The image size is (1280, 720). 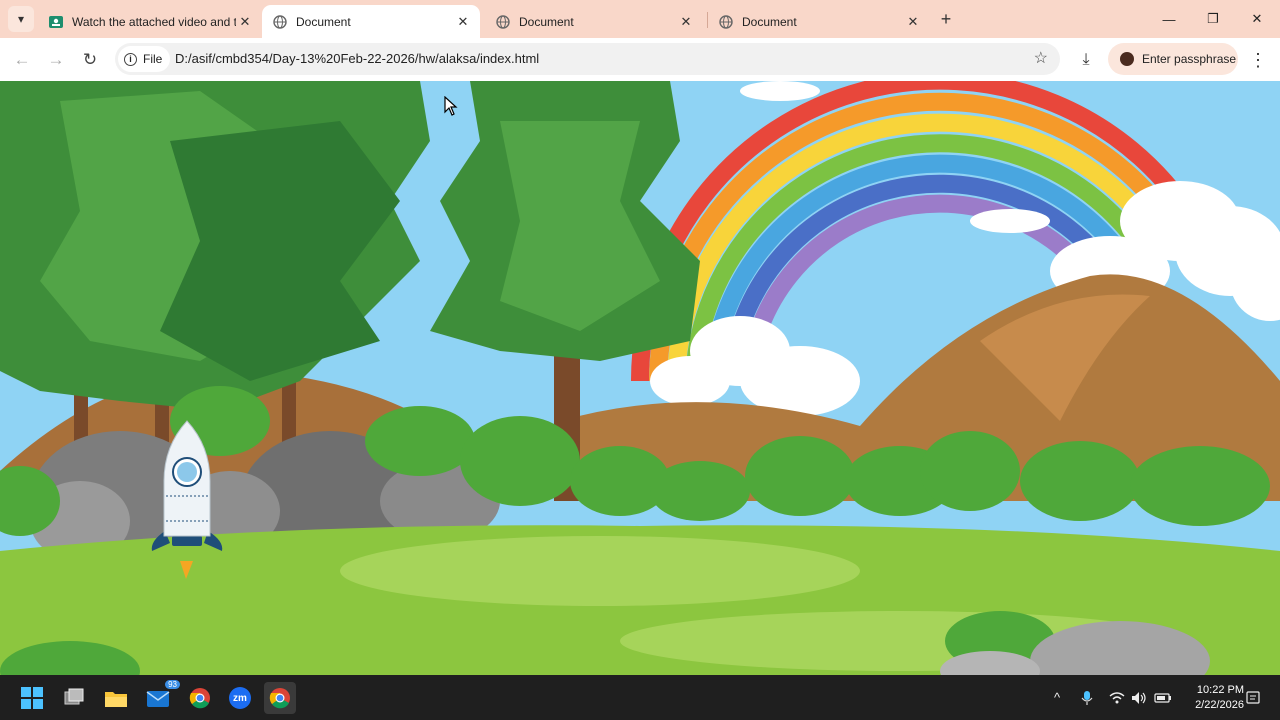 I want to click on task-view-button, so click(x=74, y=698).